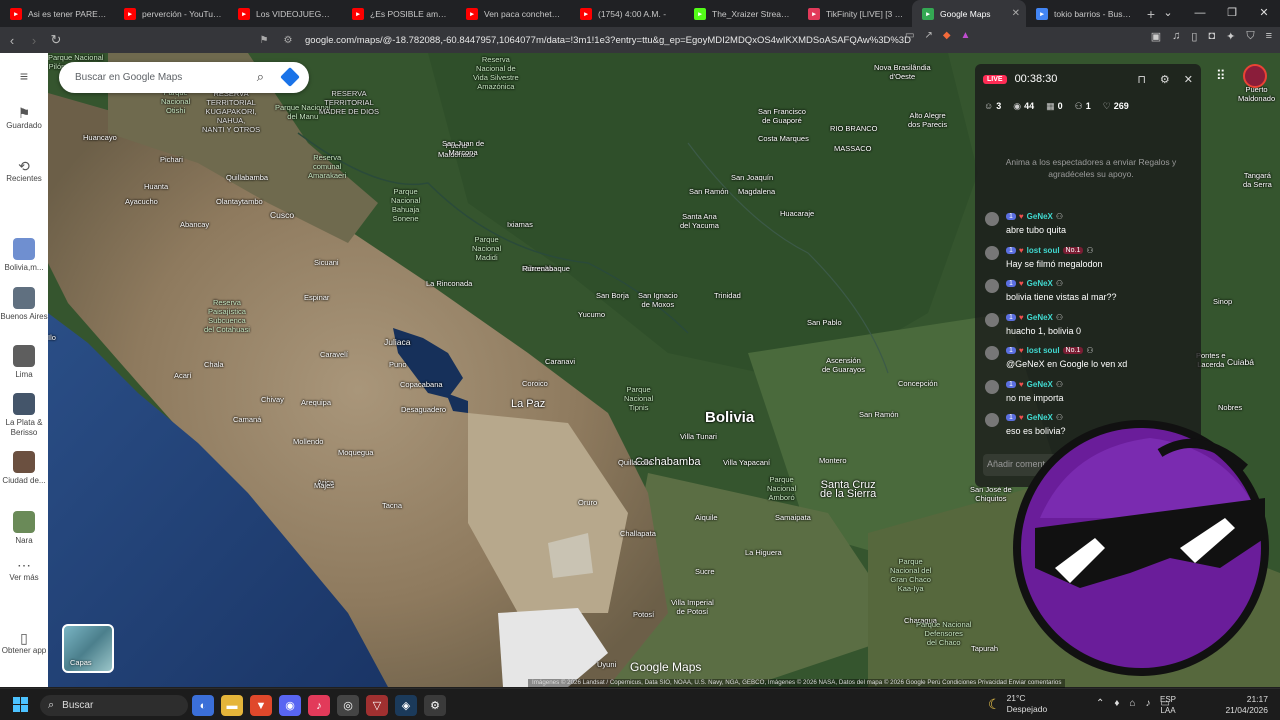 This screenshot has width=1280, height=720. Describe the element at coordinates (1255, 76) in the screenshot. I see `account-avatar` at that location.